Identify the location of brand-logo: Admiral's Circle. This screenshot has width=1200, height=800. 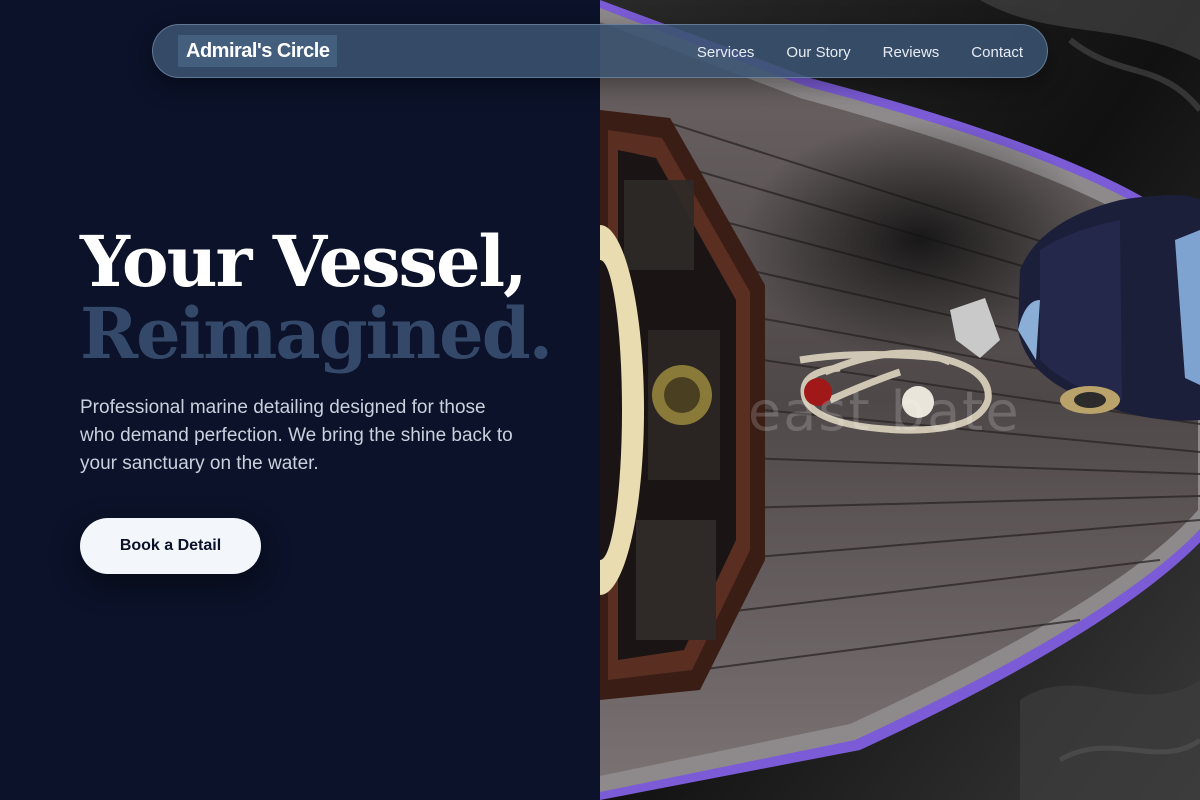
(258, 51).